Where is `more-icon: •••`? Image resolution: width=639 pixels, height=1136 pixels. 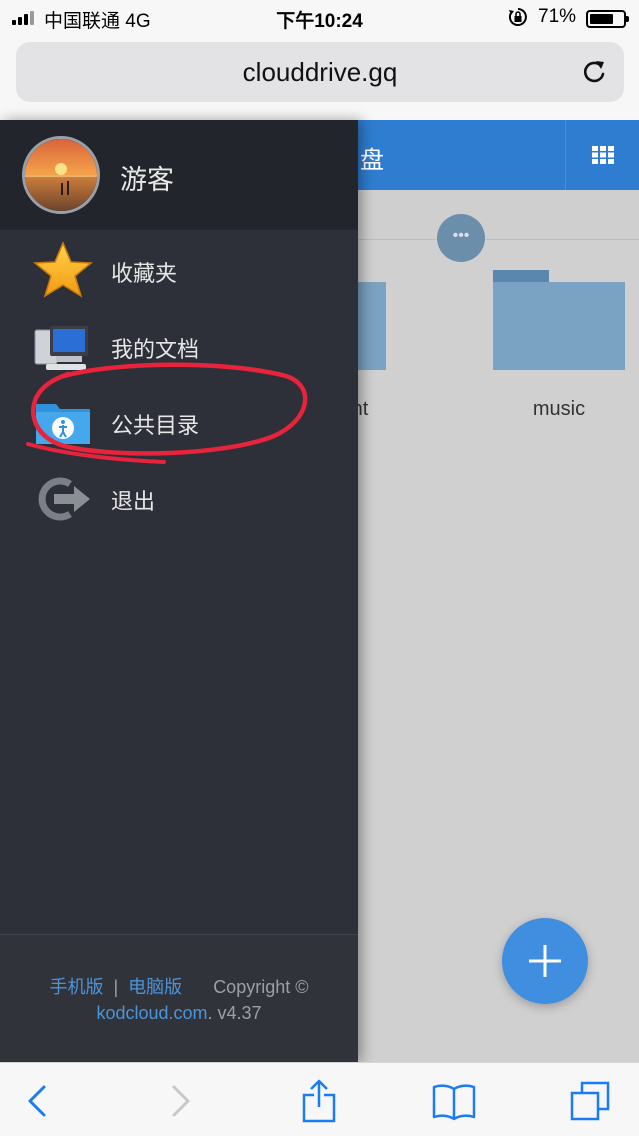 more-icon: ••• is located at coordinates (461, 238).